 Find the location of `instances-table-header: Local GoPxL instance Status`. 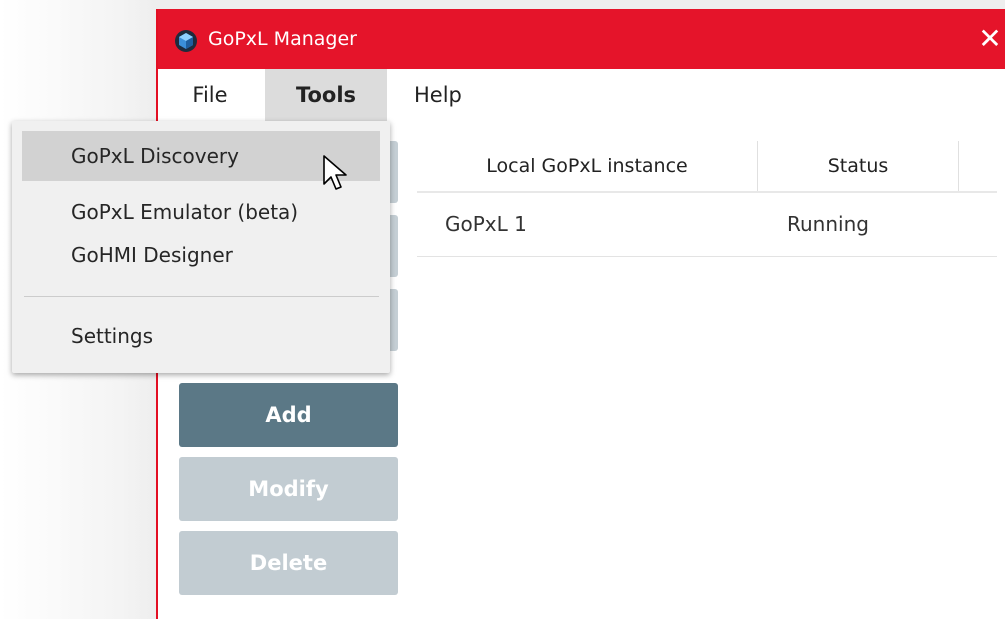

instances-table-header: Local GoPxL instance Status is located at coordinates (707, 167).